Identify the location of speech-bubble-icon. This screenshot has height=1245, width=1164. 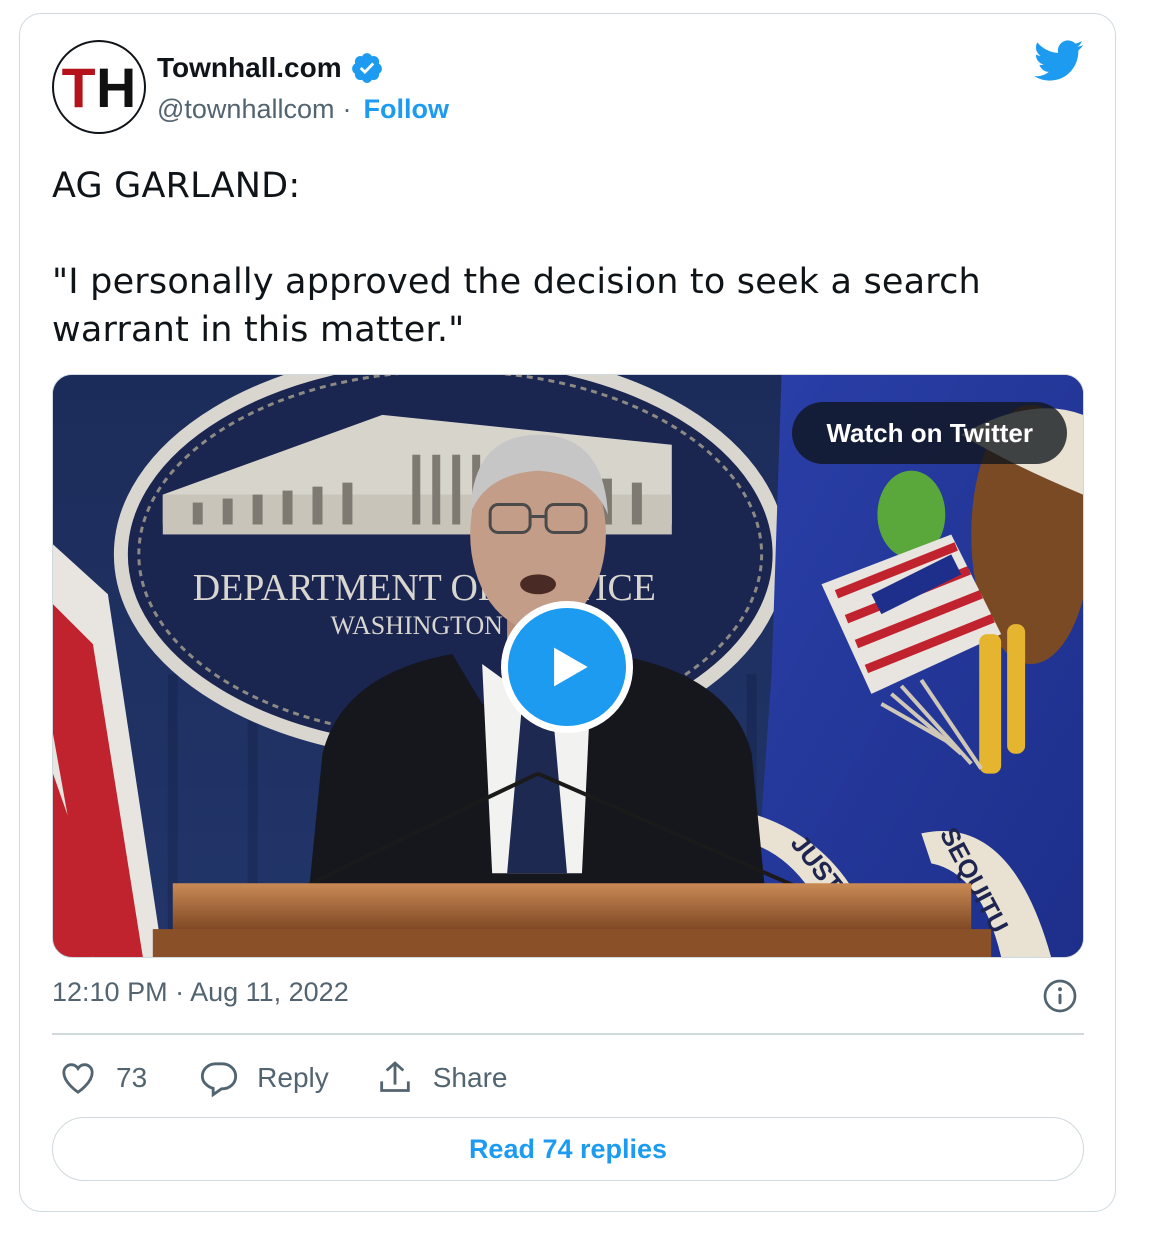
(219, 1080).